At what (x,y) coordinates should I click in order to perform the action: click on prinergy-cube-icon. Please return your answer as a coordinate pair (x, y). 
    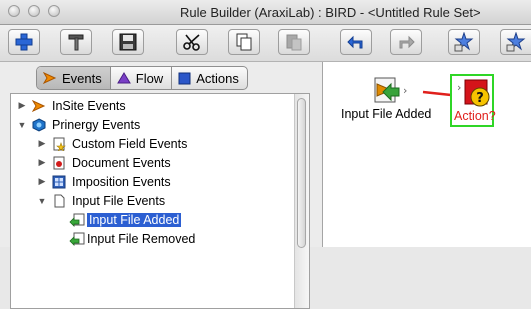
    Looking at the image, I should click on (39, 125).